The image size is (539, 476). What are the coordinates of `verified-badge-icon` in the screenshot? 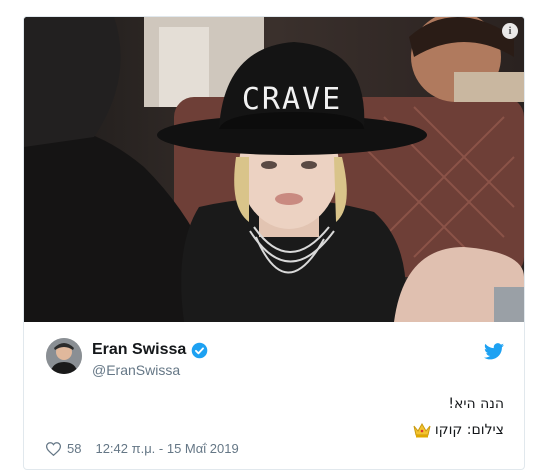 It's located at (199, 350).